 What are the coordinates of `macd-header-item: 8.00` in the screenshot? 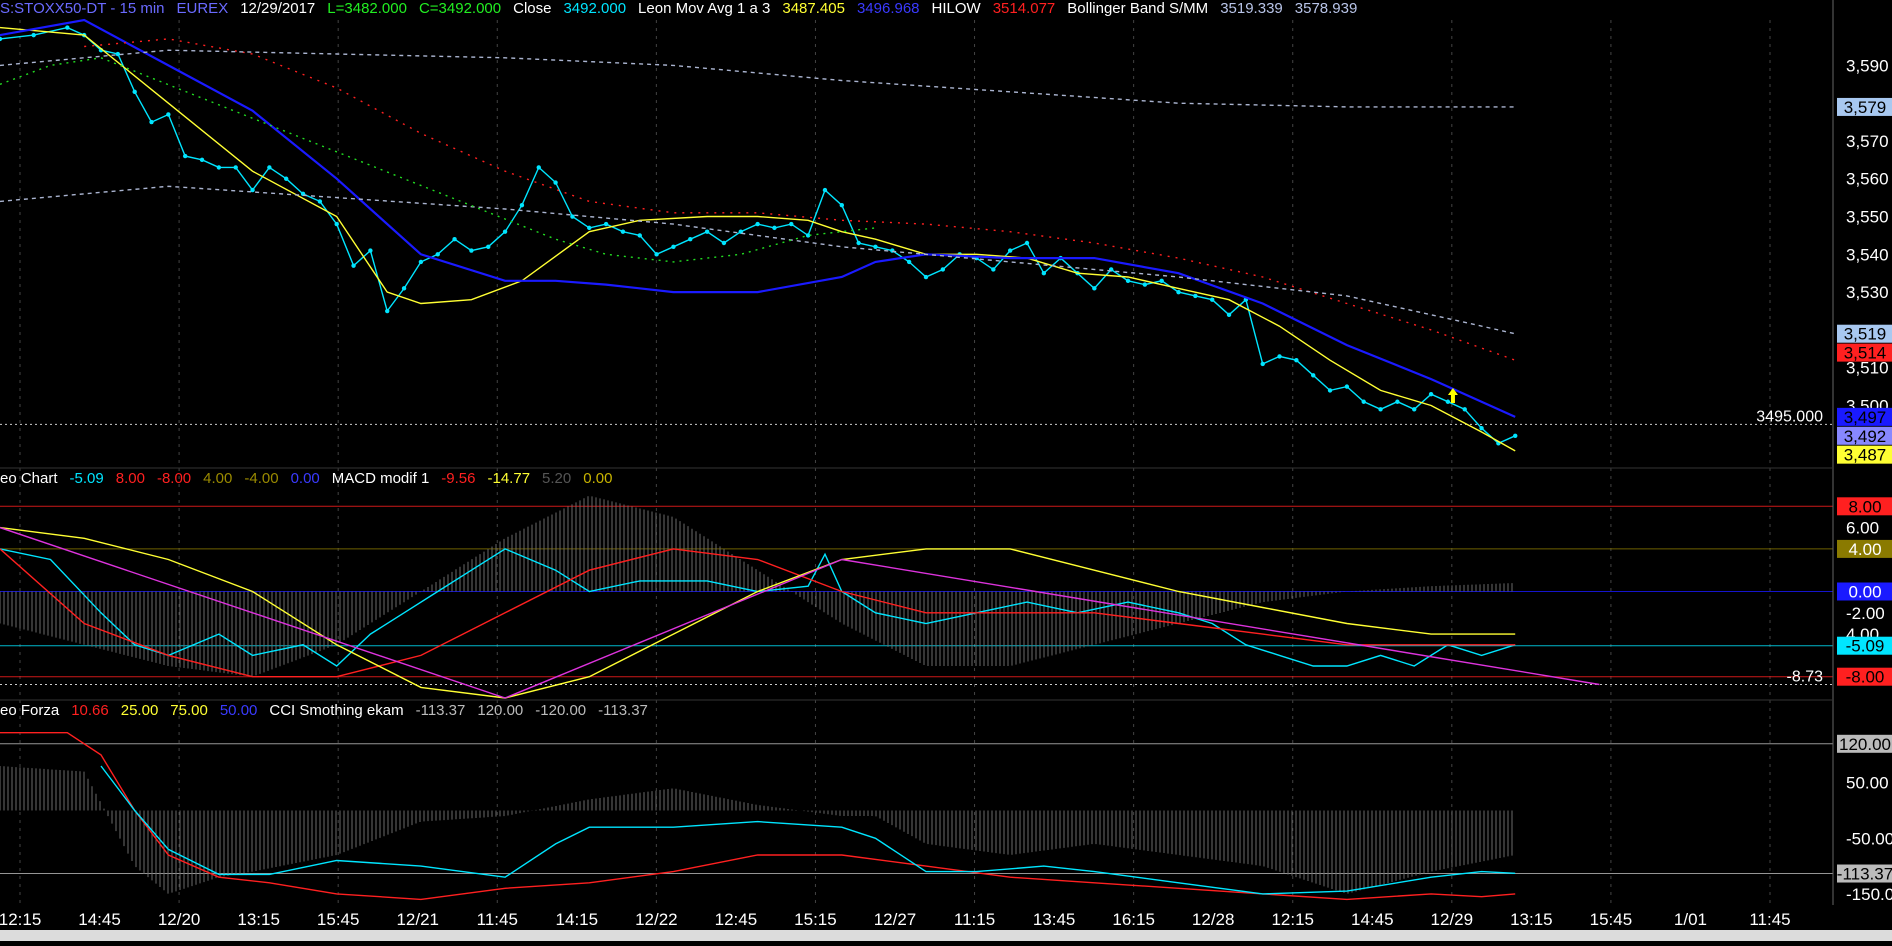 It's located at (130, 478).